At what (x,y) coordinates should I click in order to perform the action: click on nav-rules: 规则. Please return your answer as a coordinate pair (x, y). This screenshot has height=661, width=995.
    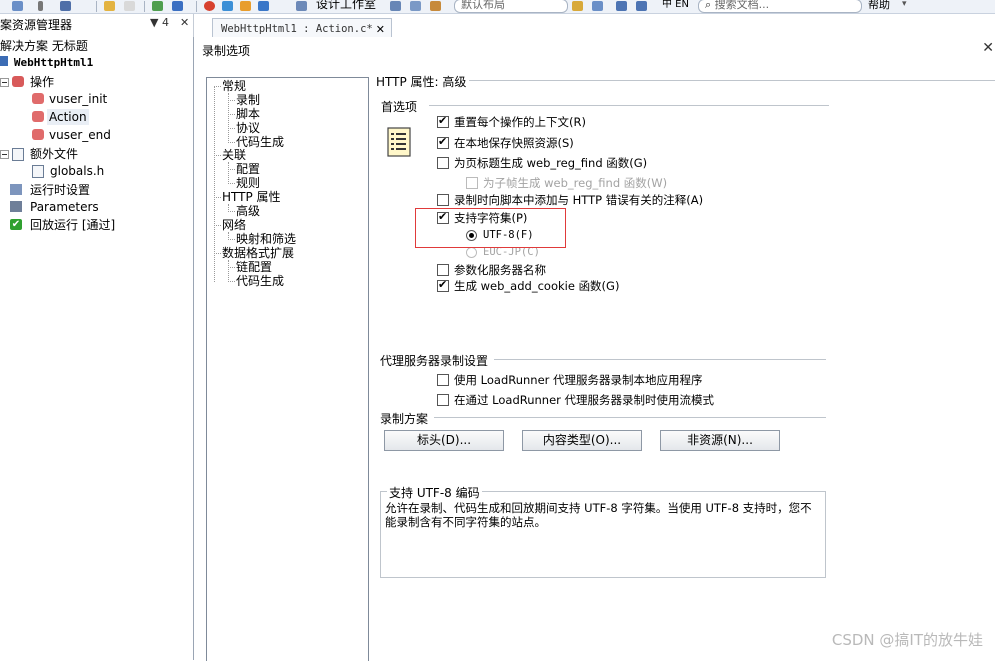
    Looking at the image, I should click on (248, 183).